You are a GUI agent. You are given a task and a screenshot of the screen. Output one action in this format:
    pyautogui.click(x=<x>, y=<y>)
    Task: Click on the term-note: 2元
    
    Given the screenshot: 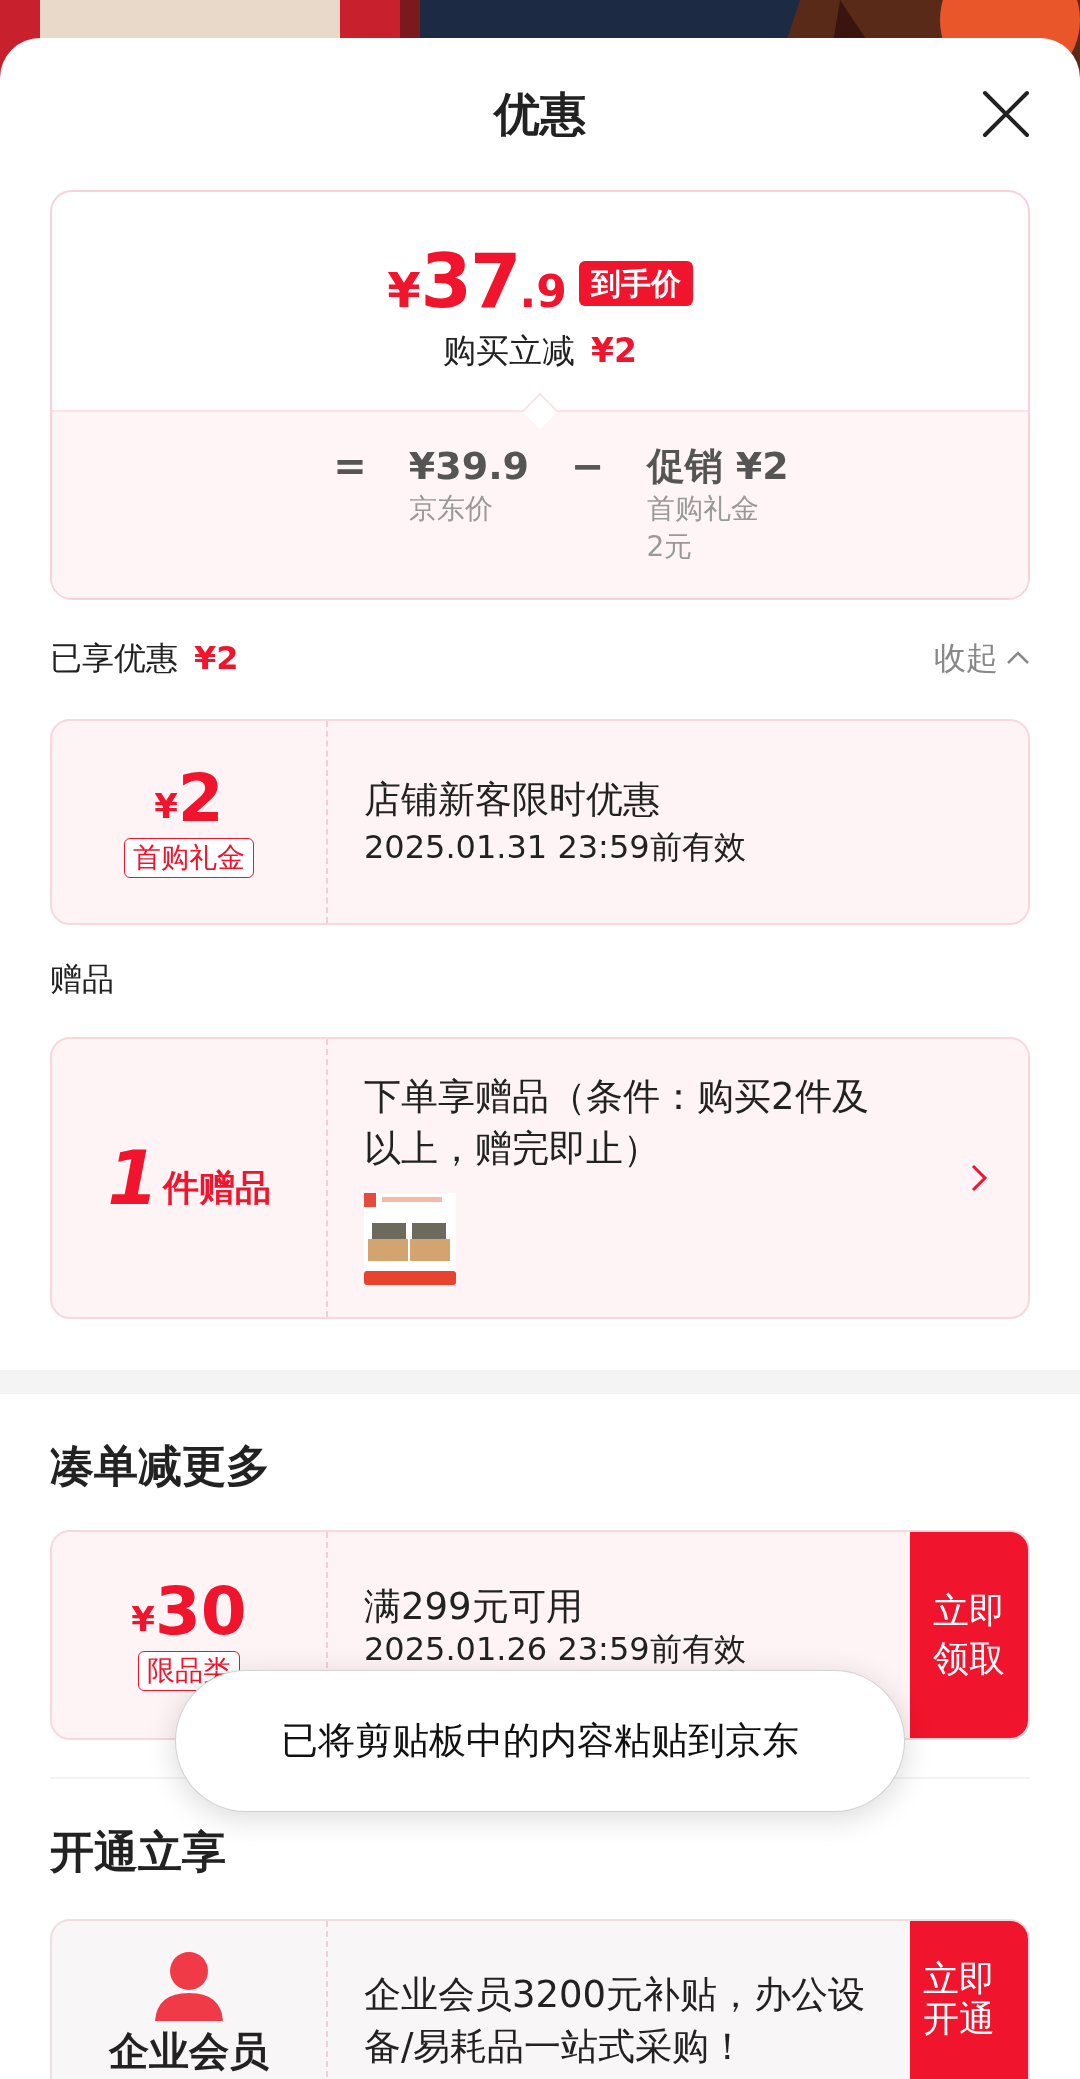 What is the action you would take?
    pyautogui.click(x=670, y=547)
    